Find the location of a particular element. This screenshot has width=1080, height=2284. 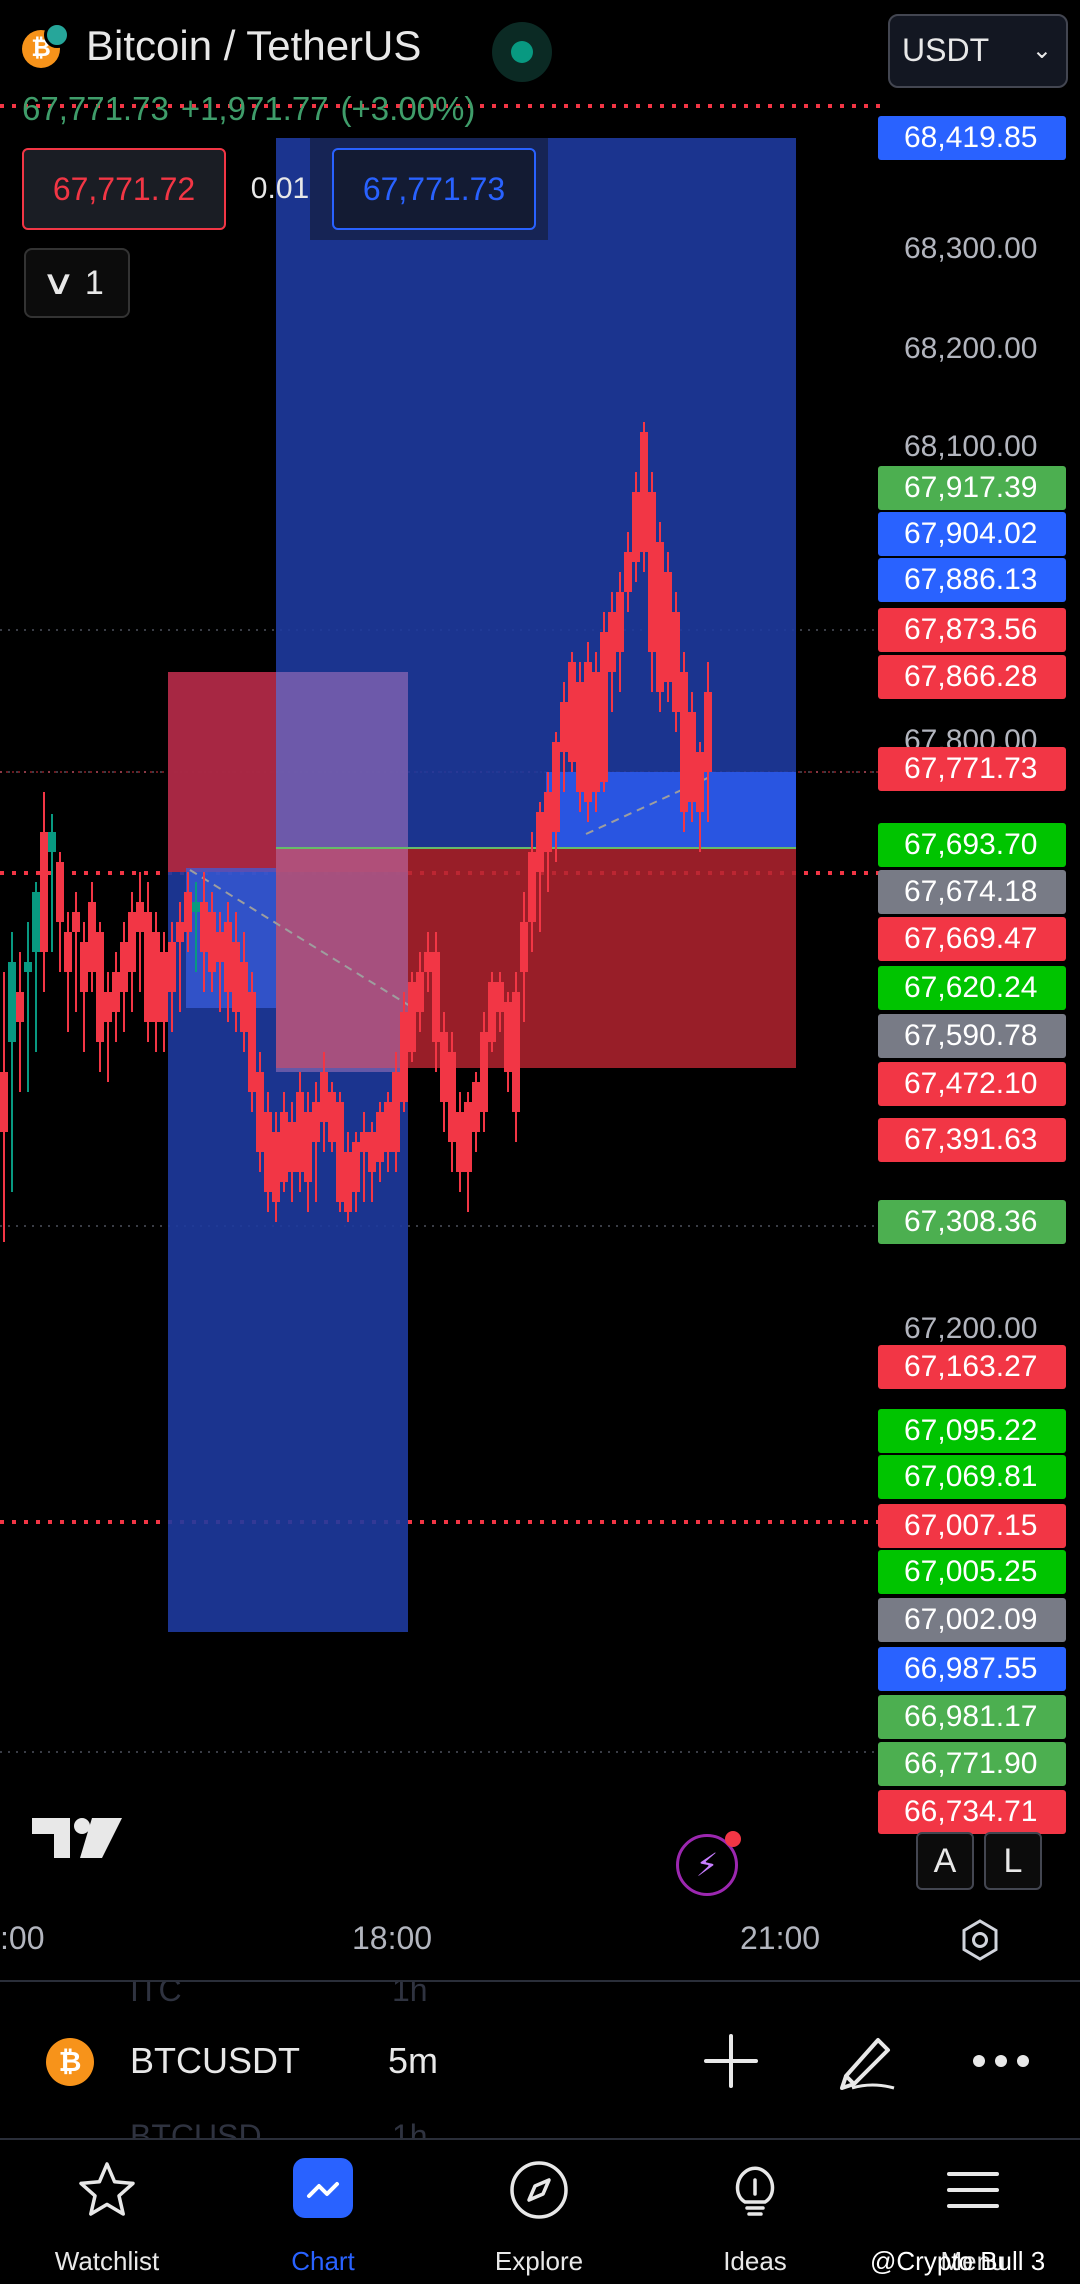

timeframe-select: 5m is located at coordinates (413, 2061).